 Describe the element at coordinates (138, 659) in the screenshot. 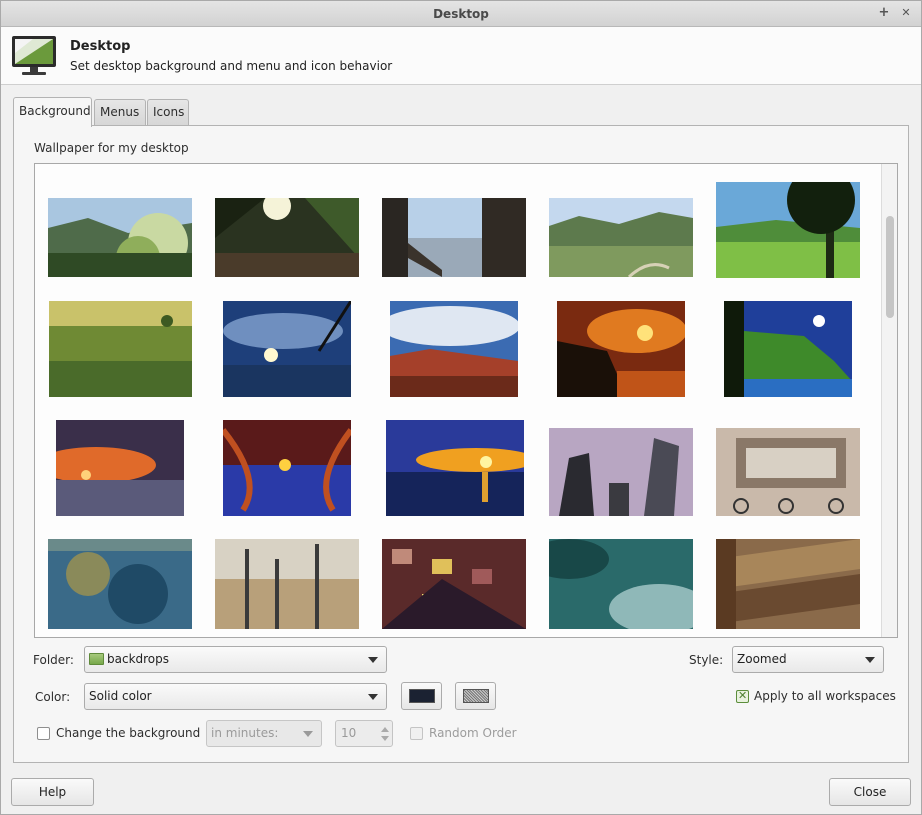

I see `folder-value: backdrops` at that location.